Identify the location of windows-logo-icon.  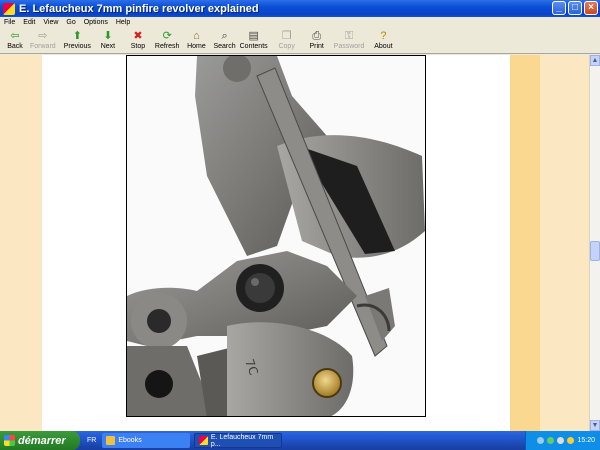
(9, 440).